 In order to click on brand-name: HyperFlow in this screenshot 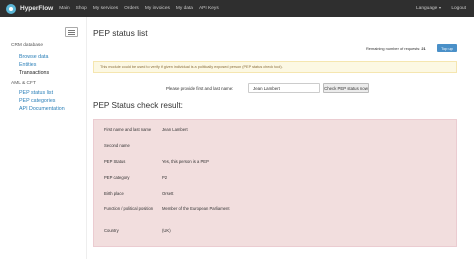, I will do `click(37, 8)`.